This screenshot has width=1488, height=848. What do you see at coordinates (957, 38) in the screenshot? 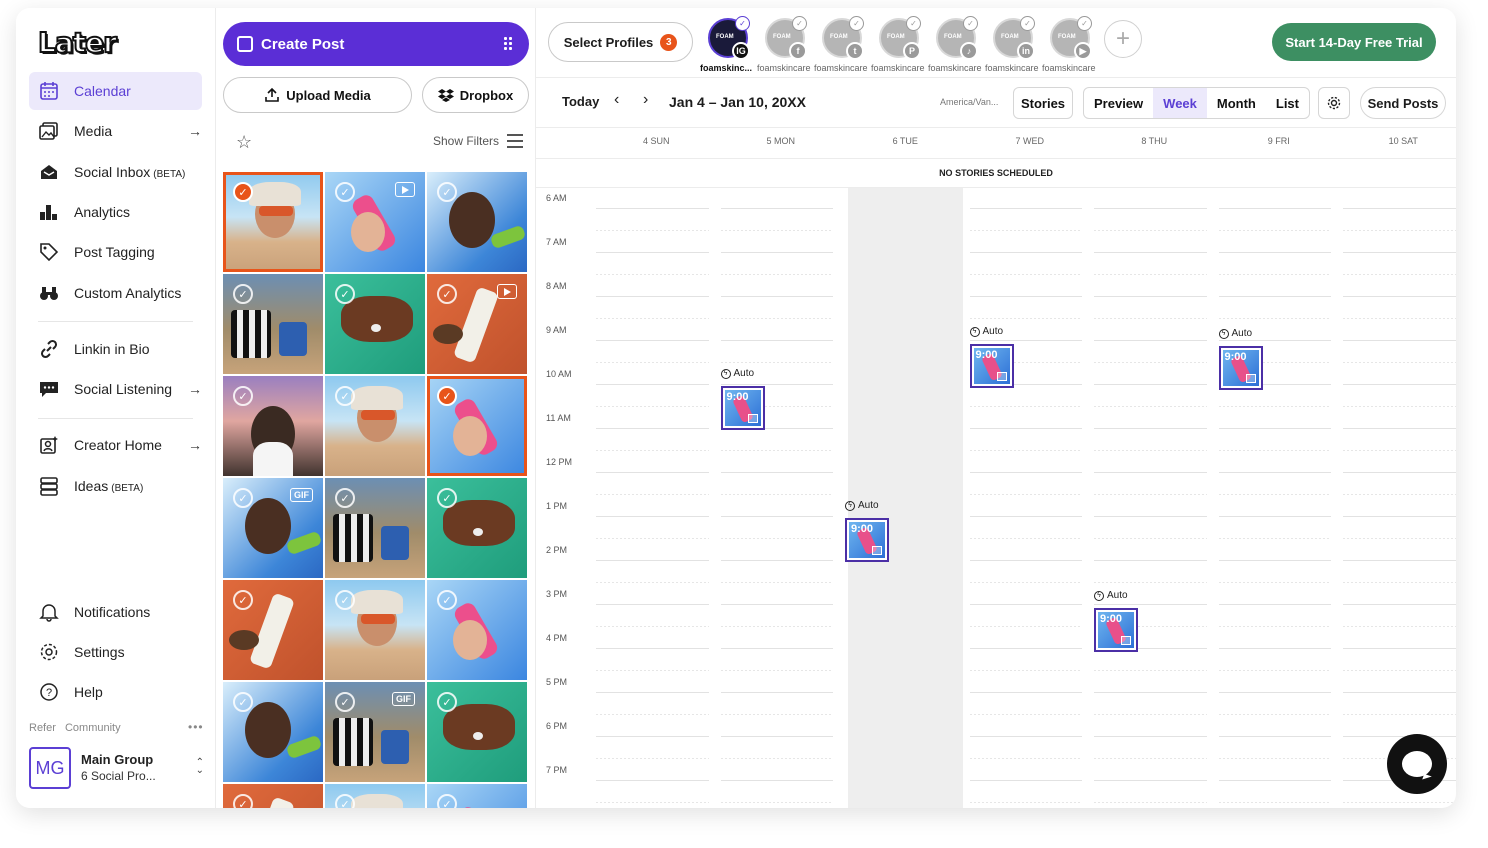
I see `profile-avatar: FOAM ✓ ♪` at bounding box center [957, 38].